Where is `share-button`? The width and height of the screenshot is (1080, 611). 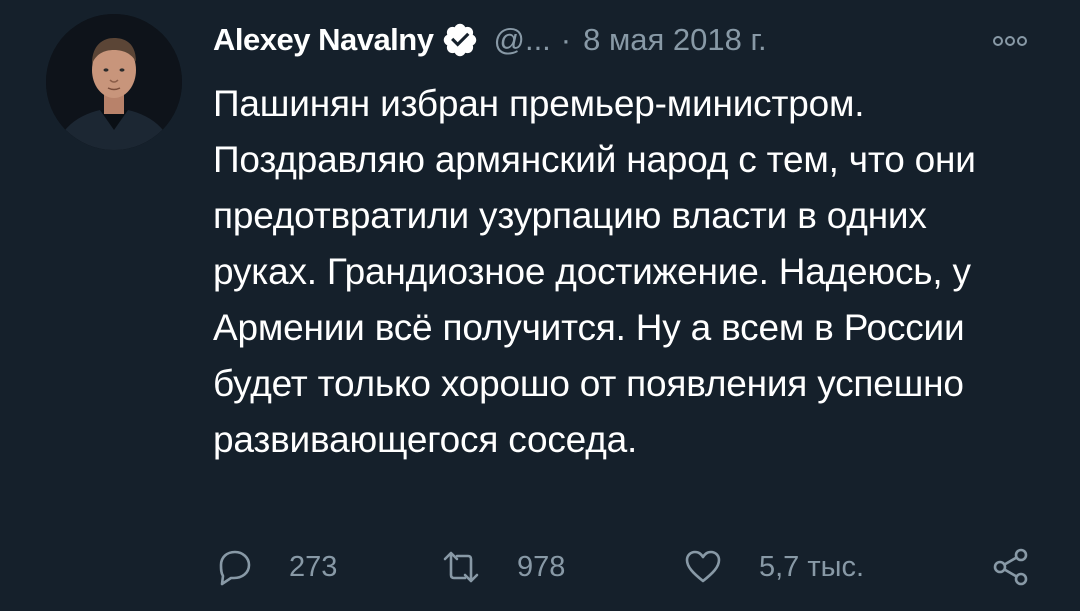
share-button is located at coordinates (1011, 567).